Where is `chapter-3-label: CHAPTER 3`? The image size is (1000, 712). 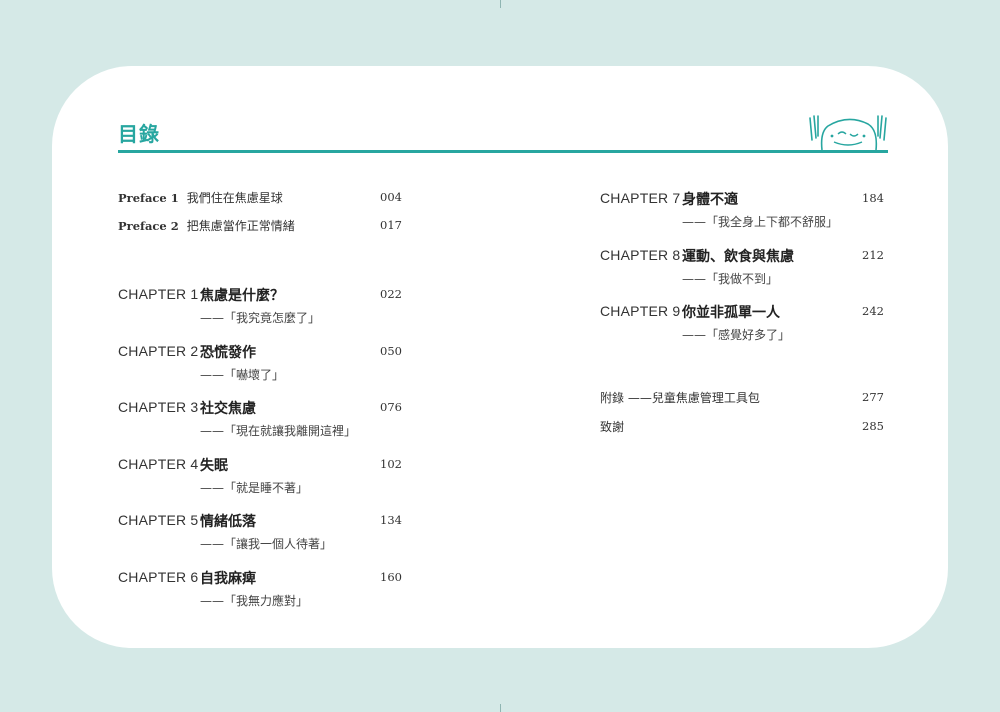
chapter-3-label: CHAPTER 3 is located at coordinates (158, 407).